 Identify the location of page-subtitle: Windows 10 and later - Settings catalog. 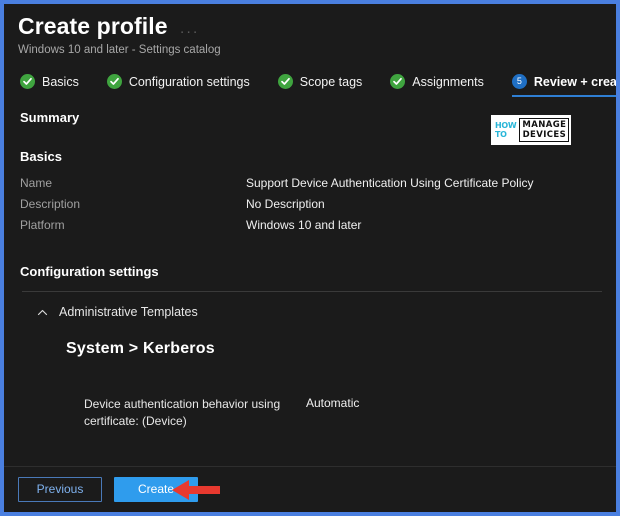
(119, 50).